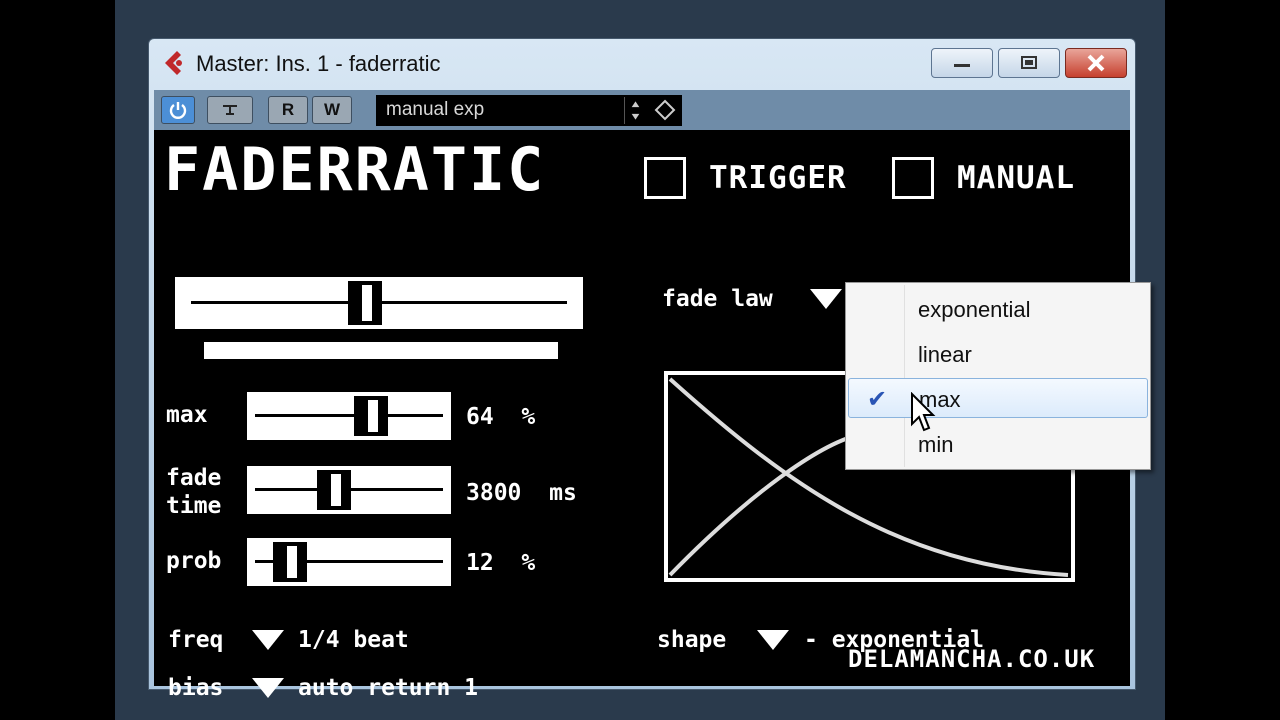 The image size is (1280, 720). What do you see at coordinates (365, 303) in the screenshot?
I see `main-fader-thumb` at bounding box center [365, 303].